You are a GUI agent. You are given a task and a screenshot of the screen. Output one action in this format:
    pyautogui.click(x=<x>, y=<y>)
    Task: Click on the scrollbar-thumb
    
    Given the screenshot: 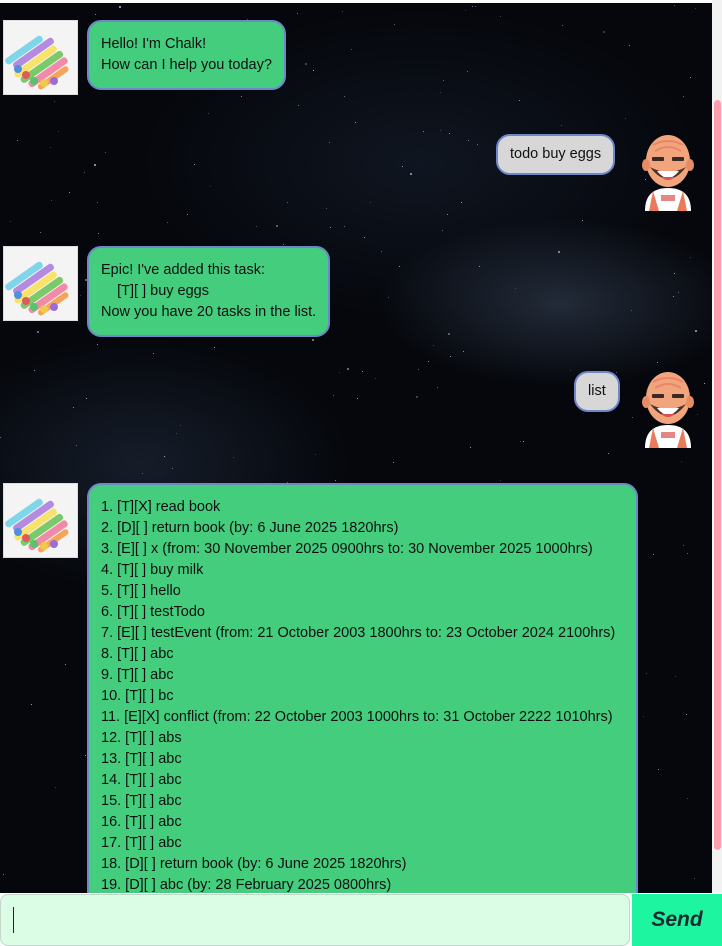 What is the action you would take?
    pyautogui.click(x=717, y=475)
    